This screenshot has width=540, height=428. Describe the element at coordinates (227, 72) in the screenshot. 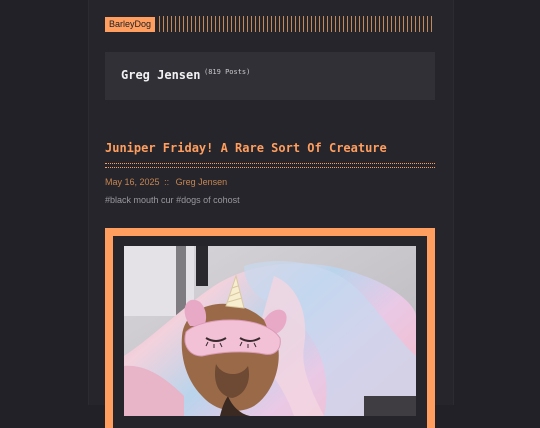

I see `post-count: (819 Posts)` at that location.